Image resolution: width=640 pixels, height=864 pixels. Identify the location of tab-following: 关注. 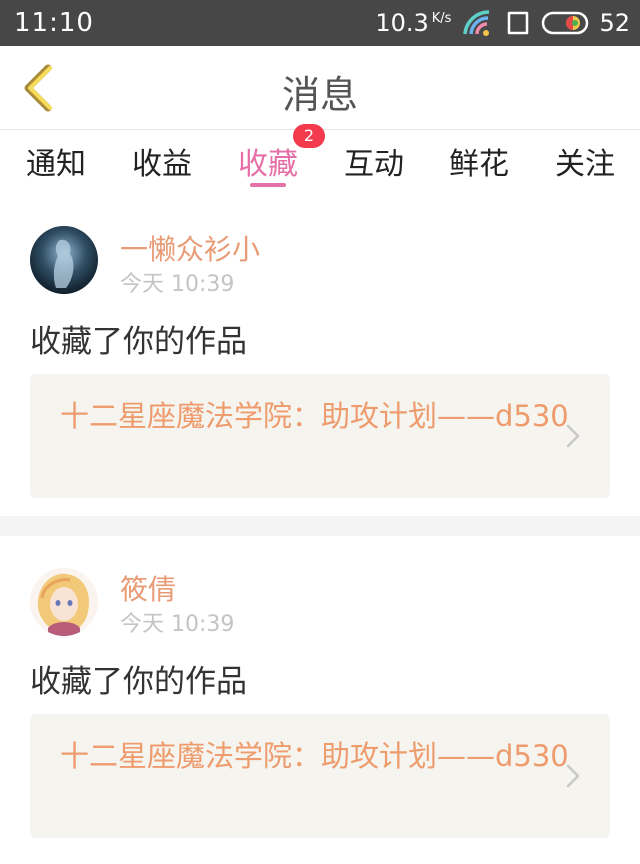
(585, 164).